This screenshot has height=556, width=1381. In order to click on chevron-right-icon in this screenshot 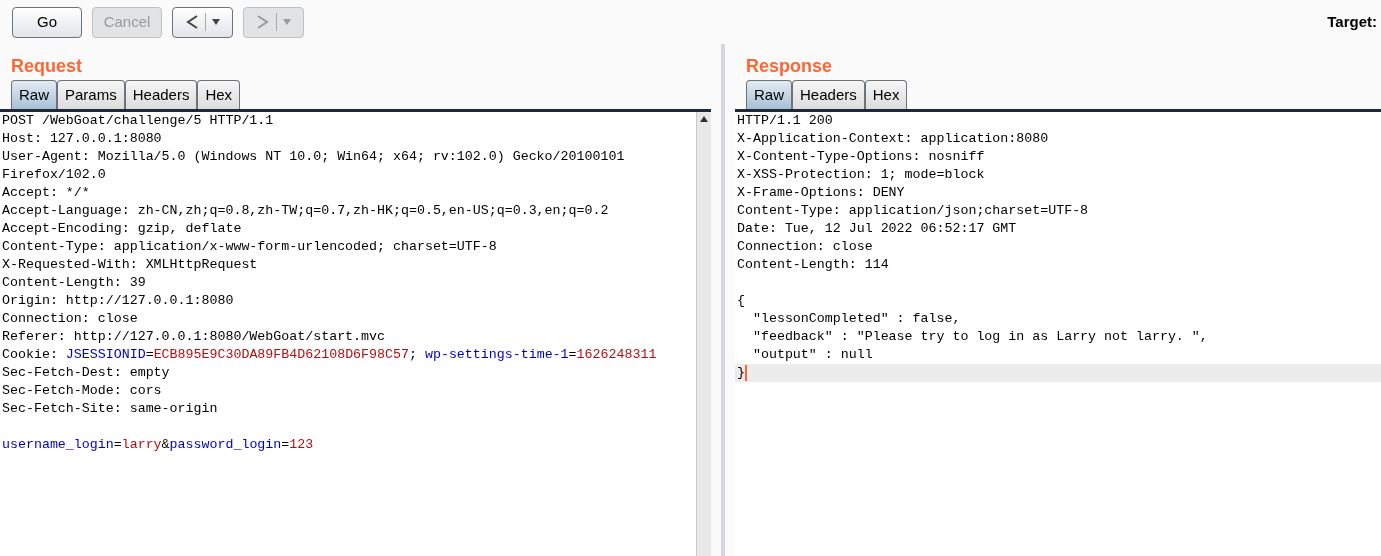, I will do `click(263, 22)`.